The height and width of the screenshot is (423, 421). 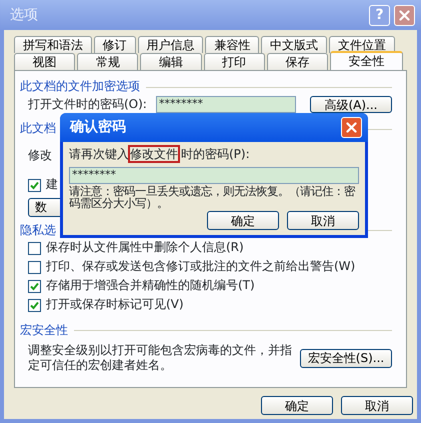 I want to click on tab: 常规, so click(x=107, y=61).